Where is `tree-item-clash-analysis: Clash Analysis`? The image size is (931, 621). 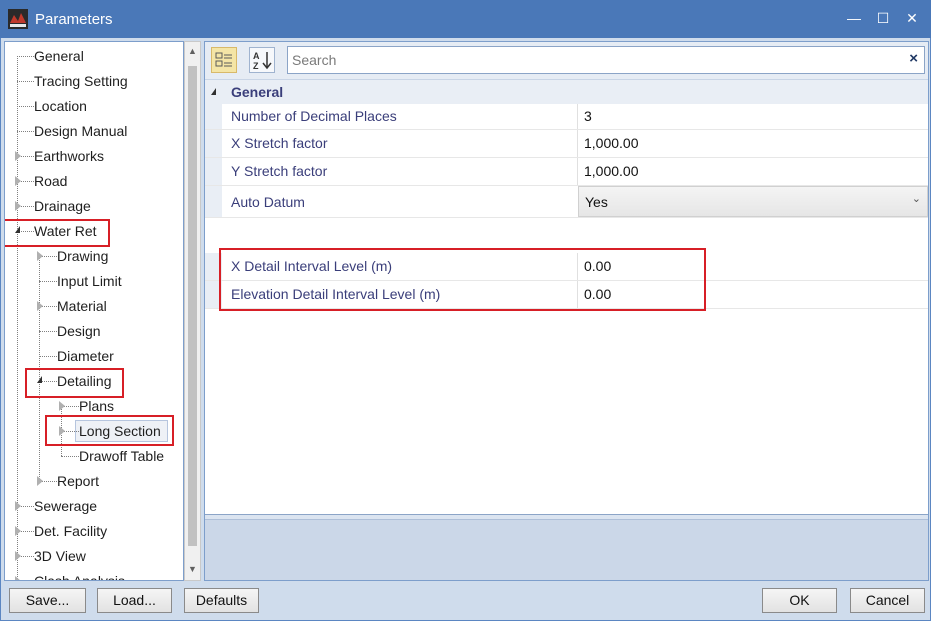 tree-item-clash-analysis: Clash Analysis is located at coordinates (94, 576).